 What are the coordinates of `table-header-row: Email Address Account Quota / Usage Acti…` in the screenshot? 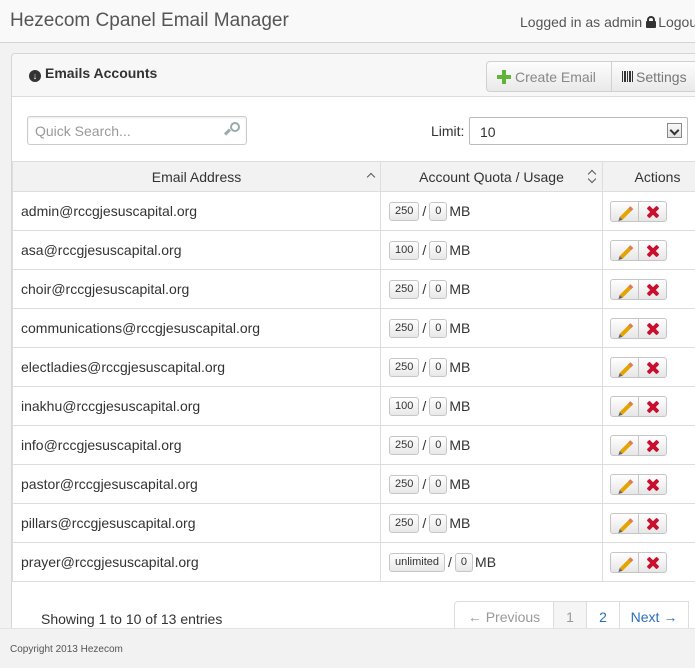 It's located at (353, 176).